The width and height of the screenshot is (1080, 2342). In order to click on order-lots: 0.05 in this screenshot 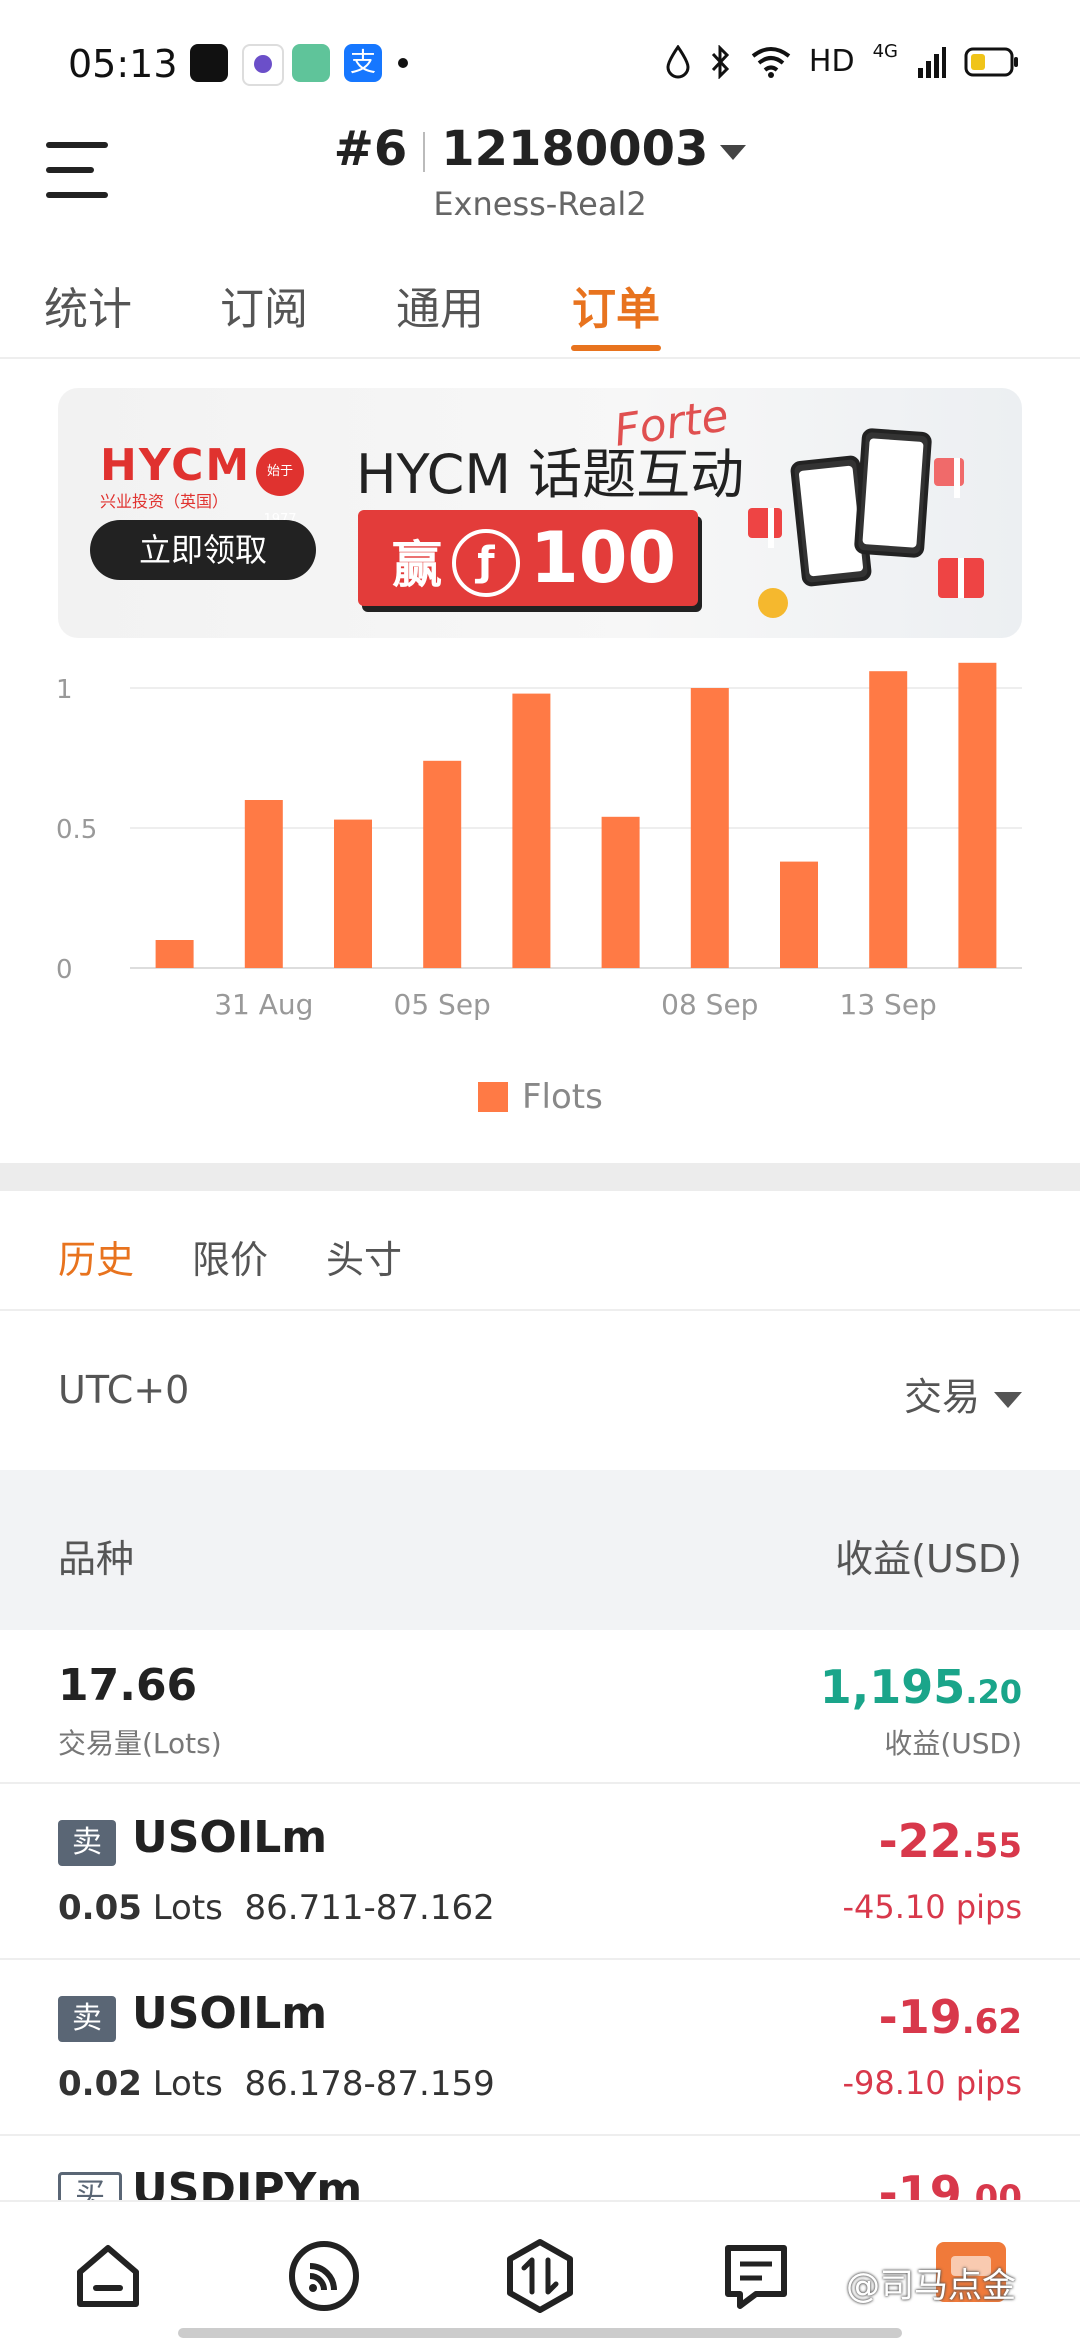, I will do `click(100, 1908)`.